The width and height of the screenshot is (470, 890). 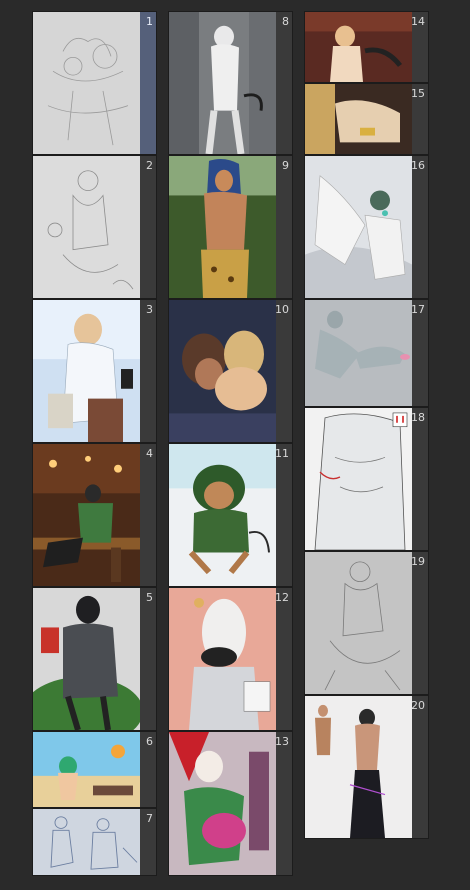 I want to click on page-thumbnail-5: 5, so click(x=94, y=659).